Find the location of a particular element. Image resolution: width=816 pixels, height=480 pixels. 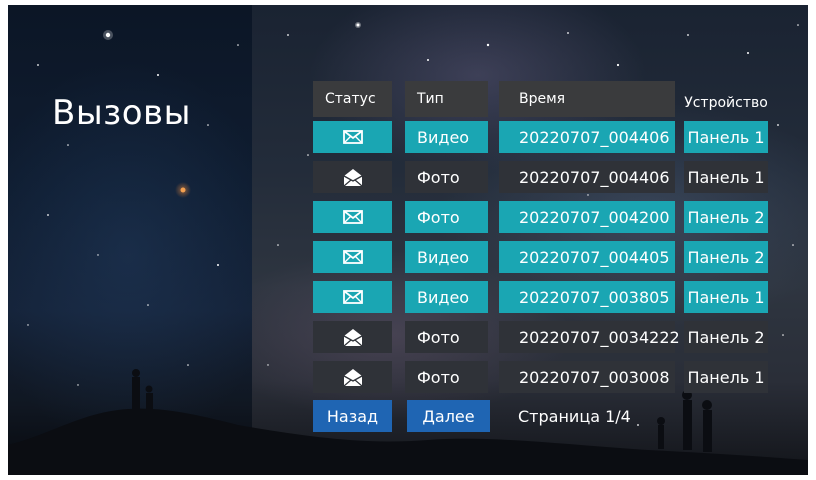

header-time: Время is located at coordinates (587, 99).